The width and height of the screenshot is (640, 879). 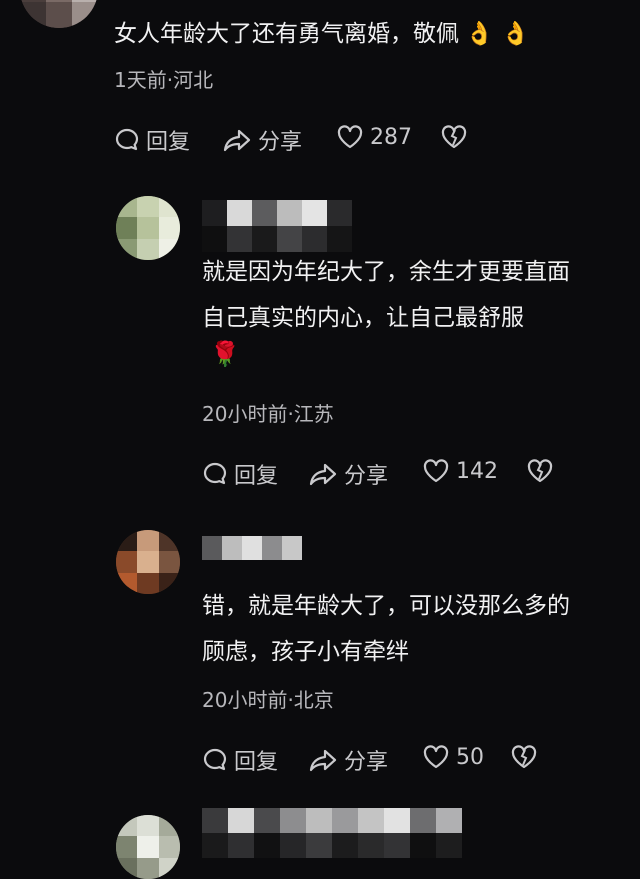 What do you see at coordinates (305, 652) in the screenshot?
I see `comment-text-line-2: 顾虑，孩子小有牵绊` at bounding box center [305, 652].